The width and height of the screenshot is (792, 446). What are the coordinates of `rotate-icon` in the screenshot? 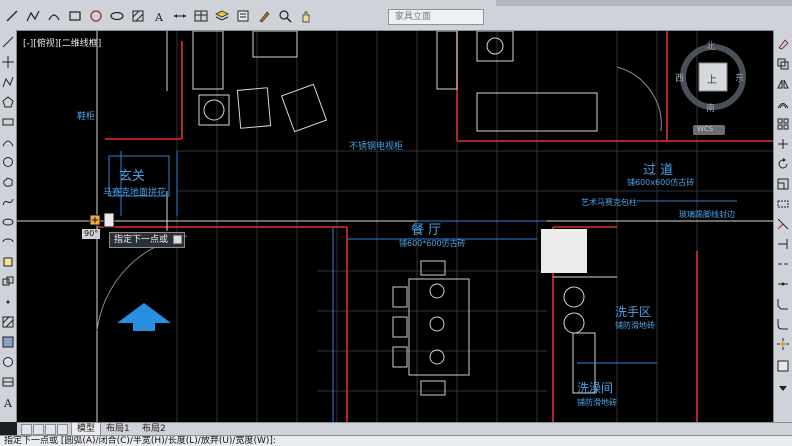 It's located at (783, 164).